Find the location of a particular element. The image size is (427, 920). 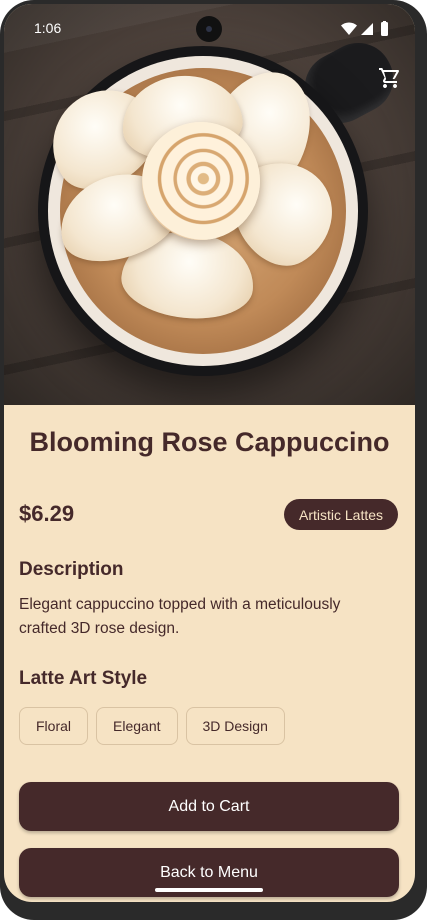

shopping-cart-icon is located at coordinates (390, 78).